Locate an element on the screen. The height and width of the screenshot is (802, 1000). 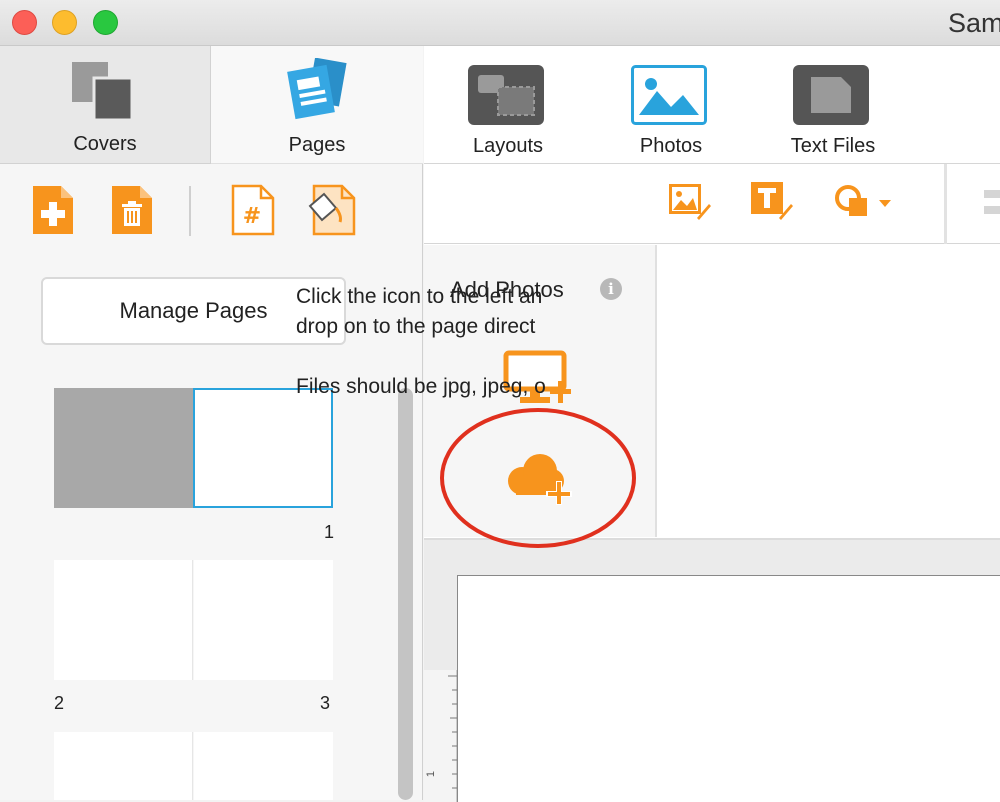
photos-icon is located at coordinates (669, 95).